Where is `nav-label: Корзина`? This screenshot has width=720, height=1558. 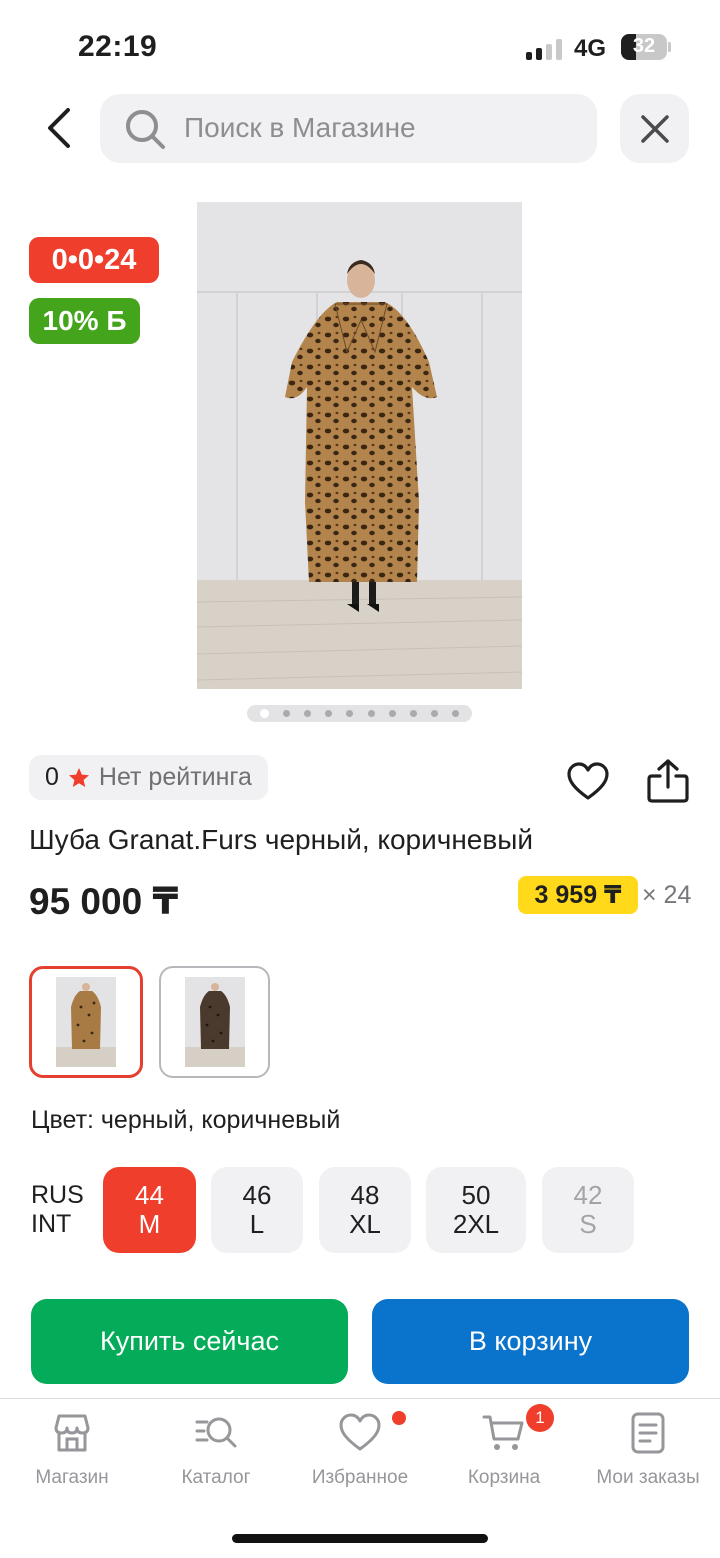 nav-label: Корзина is located at coordinates (504, 1477).